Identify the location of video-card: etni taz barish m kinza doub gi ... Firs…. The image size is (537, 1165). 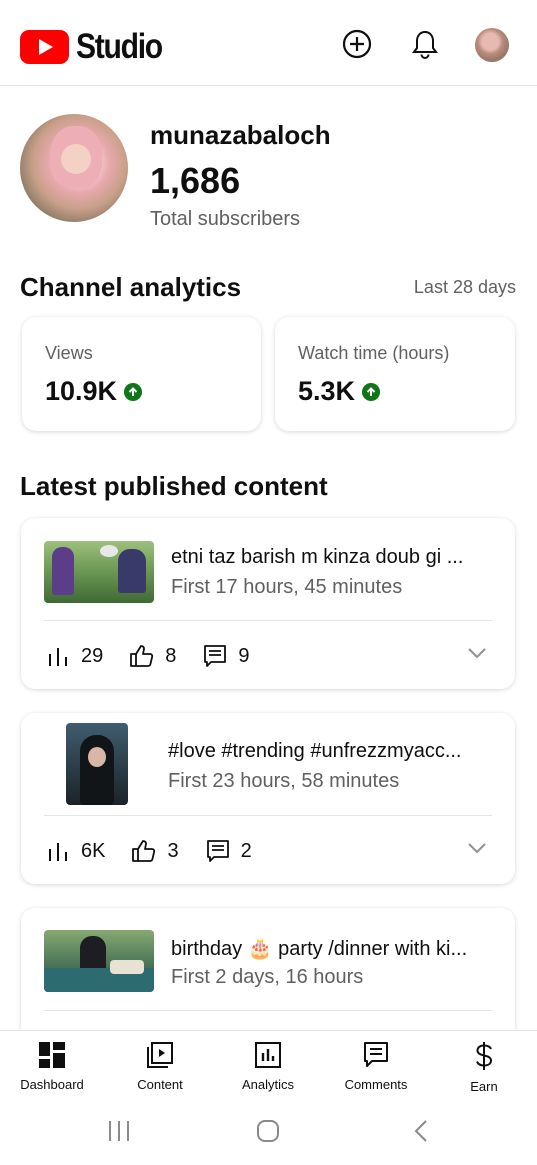
(268, 603).